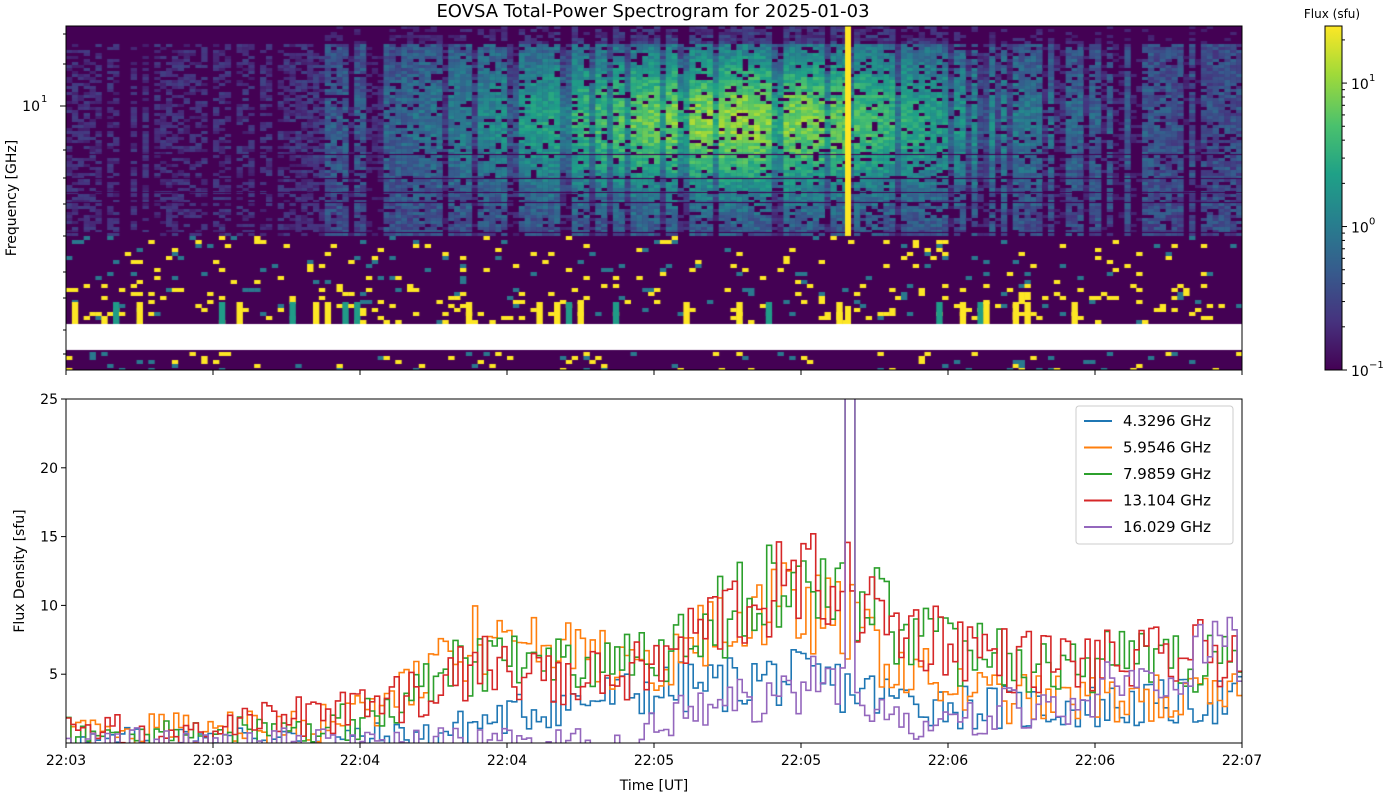 The width and height of the screenshot is (1392, 796). Describe the element at coordinates (1363, 209) in the screenshot. I see `colorbar-ticks: 10 −110 010 1` at that location.